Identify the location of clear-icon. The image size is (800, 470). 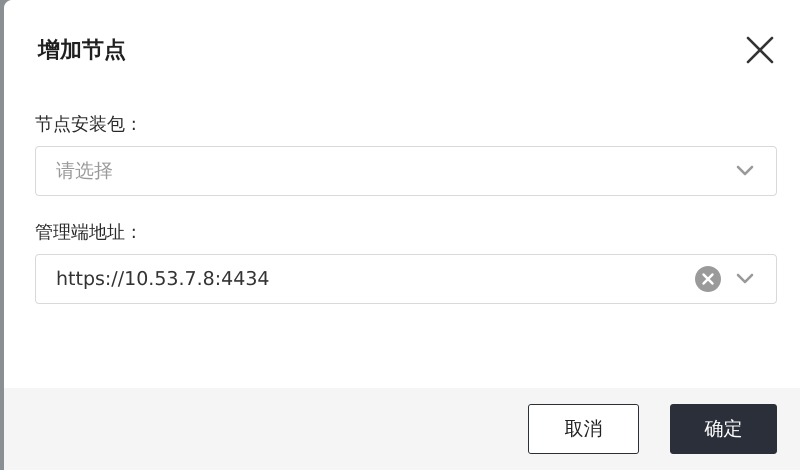
(708, 279).